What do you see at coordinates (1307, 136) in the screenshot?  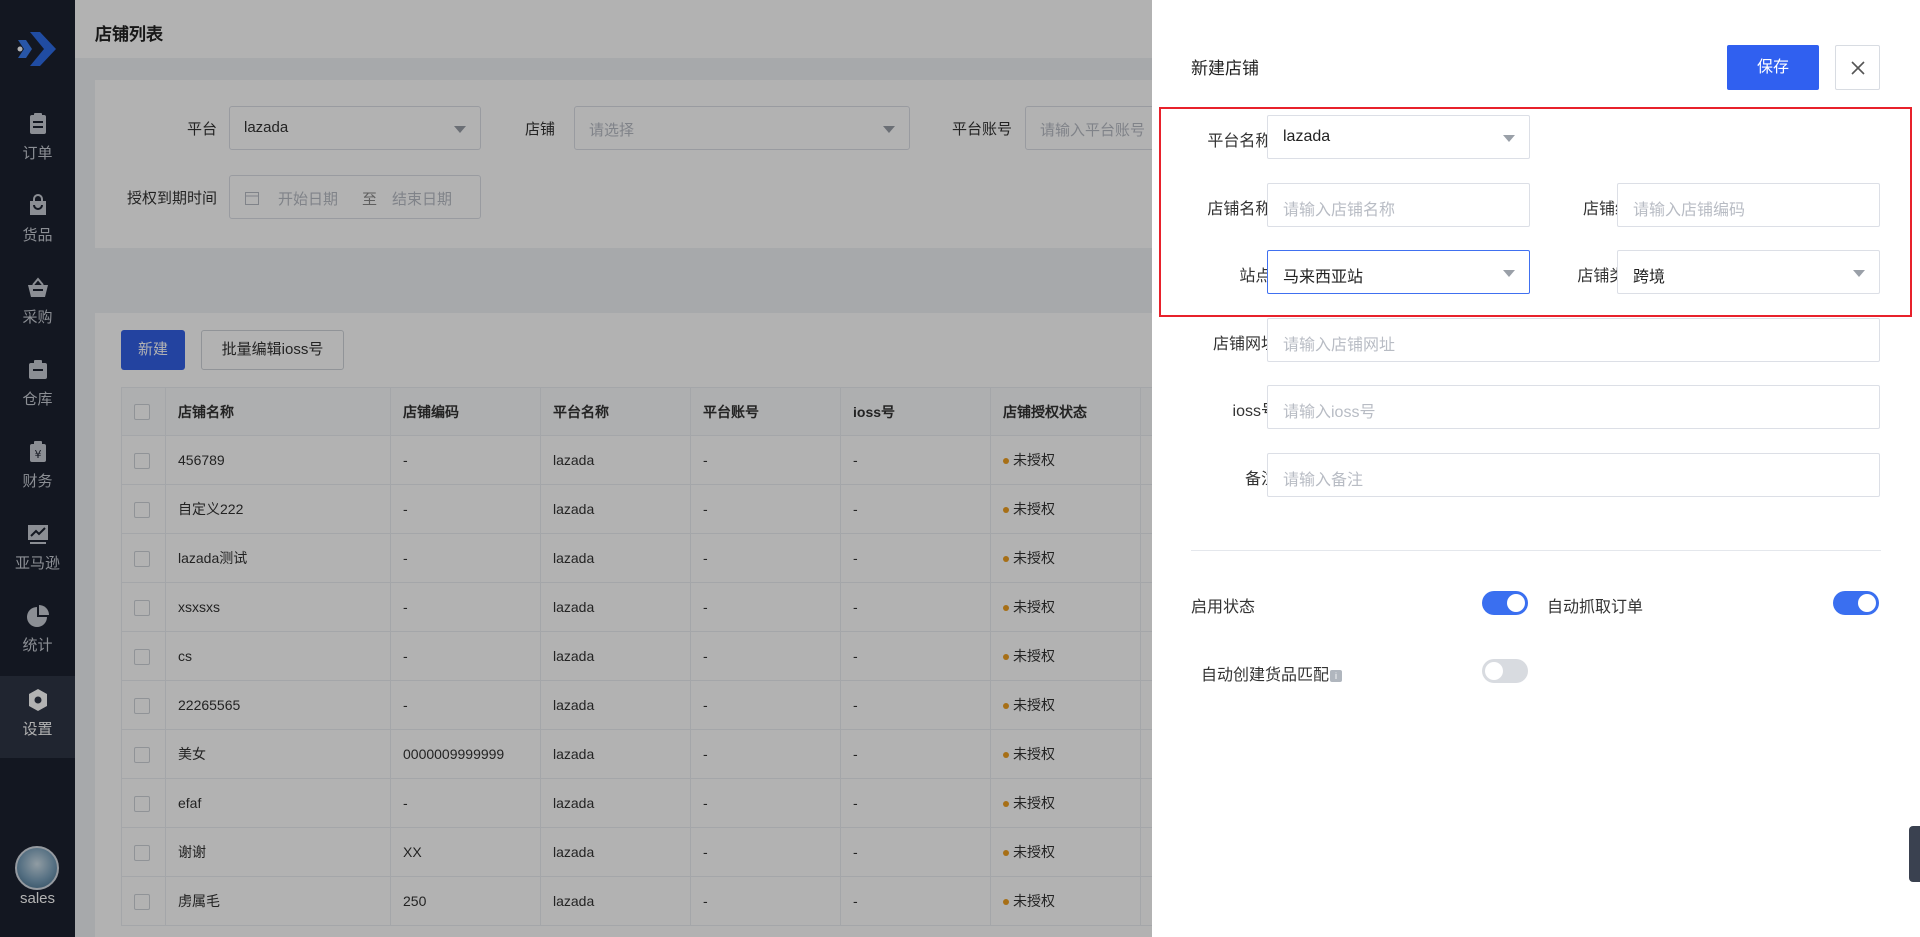 I see `platform-name-value: lazada` at bounding box center [1307, 136].